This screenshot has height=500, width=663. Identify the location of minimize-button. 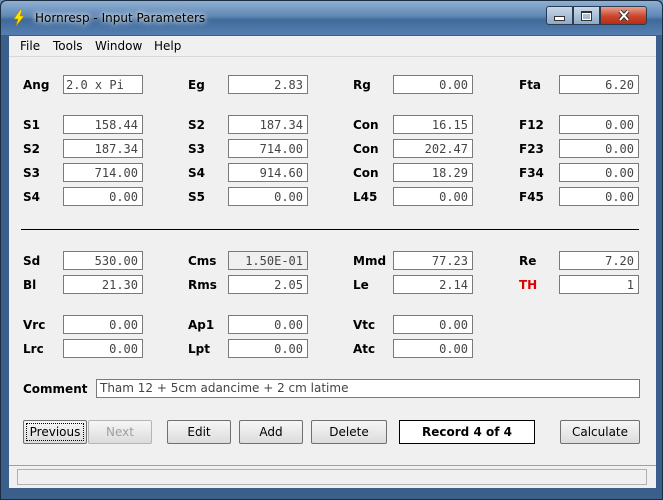
(559, 15).